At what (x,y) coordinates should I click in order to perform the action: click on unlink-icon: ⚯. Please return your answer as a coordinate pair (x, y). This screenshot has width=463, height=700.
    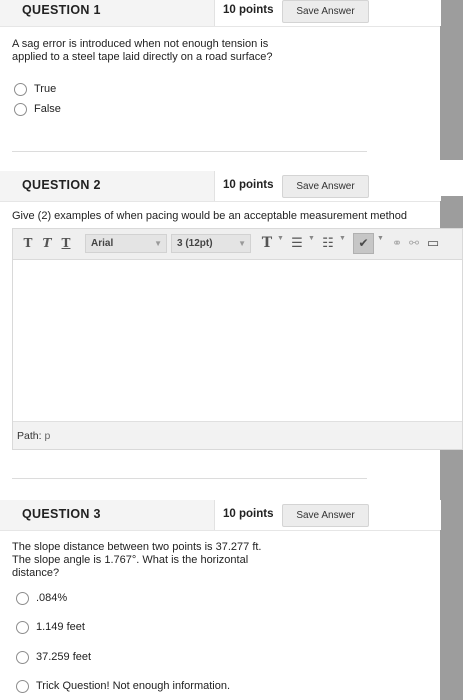
    Looking at the image, I should click on (414, 243).